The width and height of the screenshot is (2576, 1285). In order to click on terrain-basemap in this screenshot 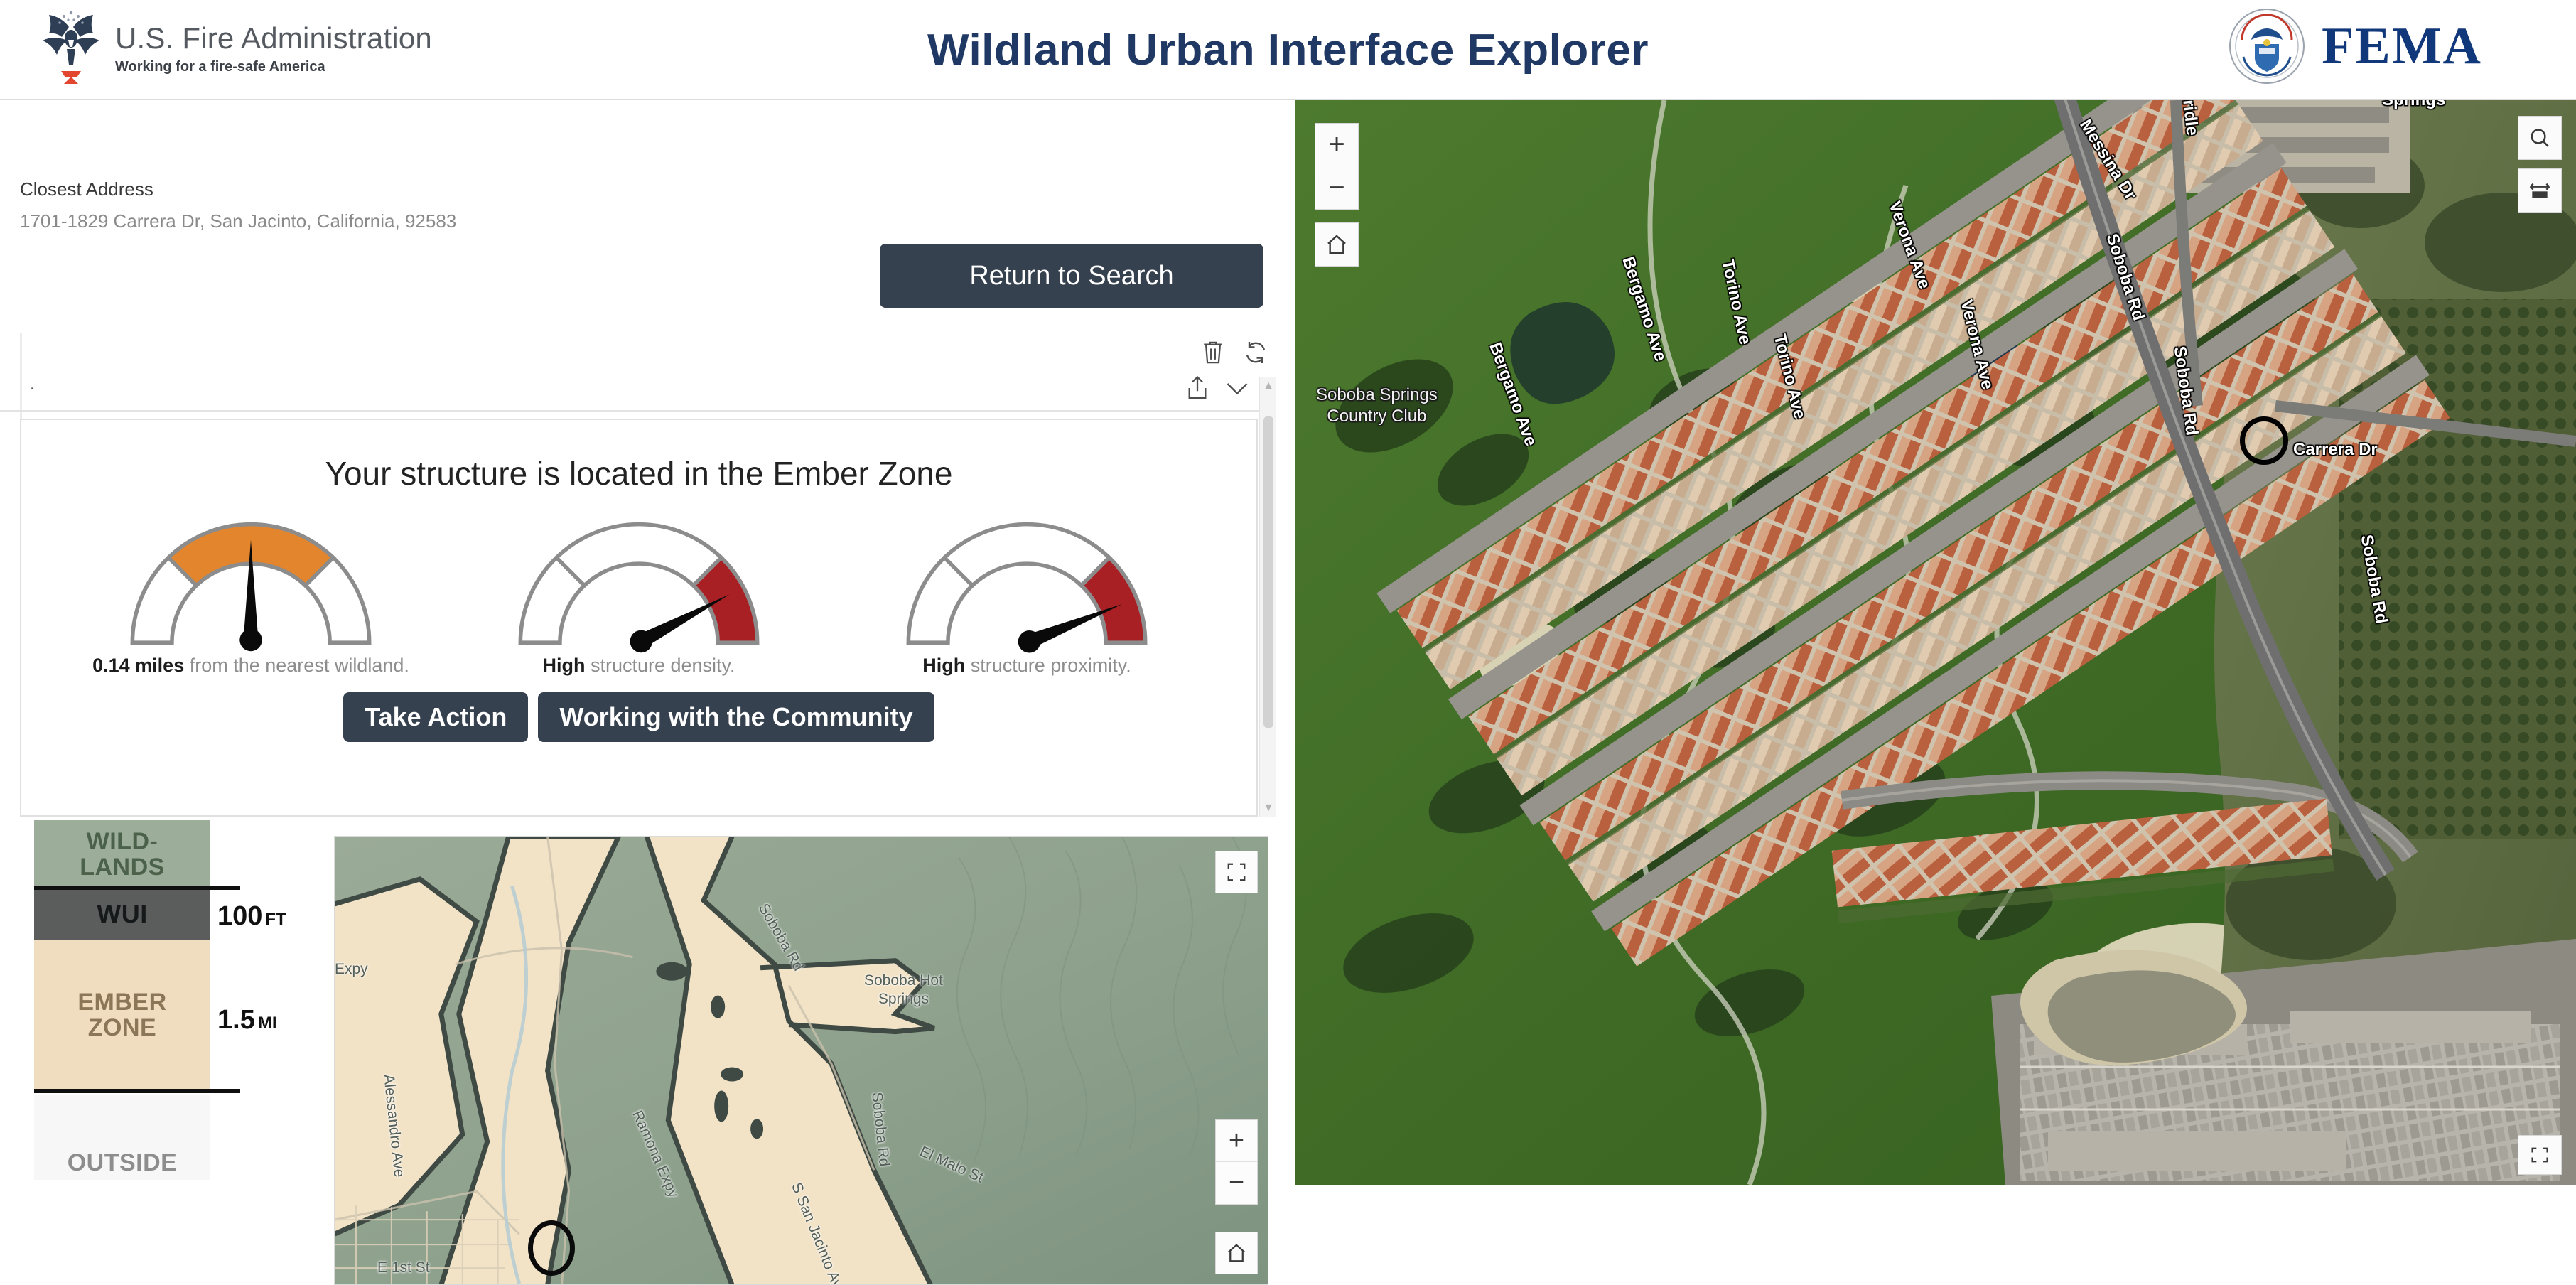, I will do `click(801, 1060)`.